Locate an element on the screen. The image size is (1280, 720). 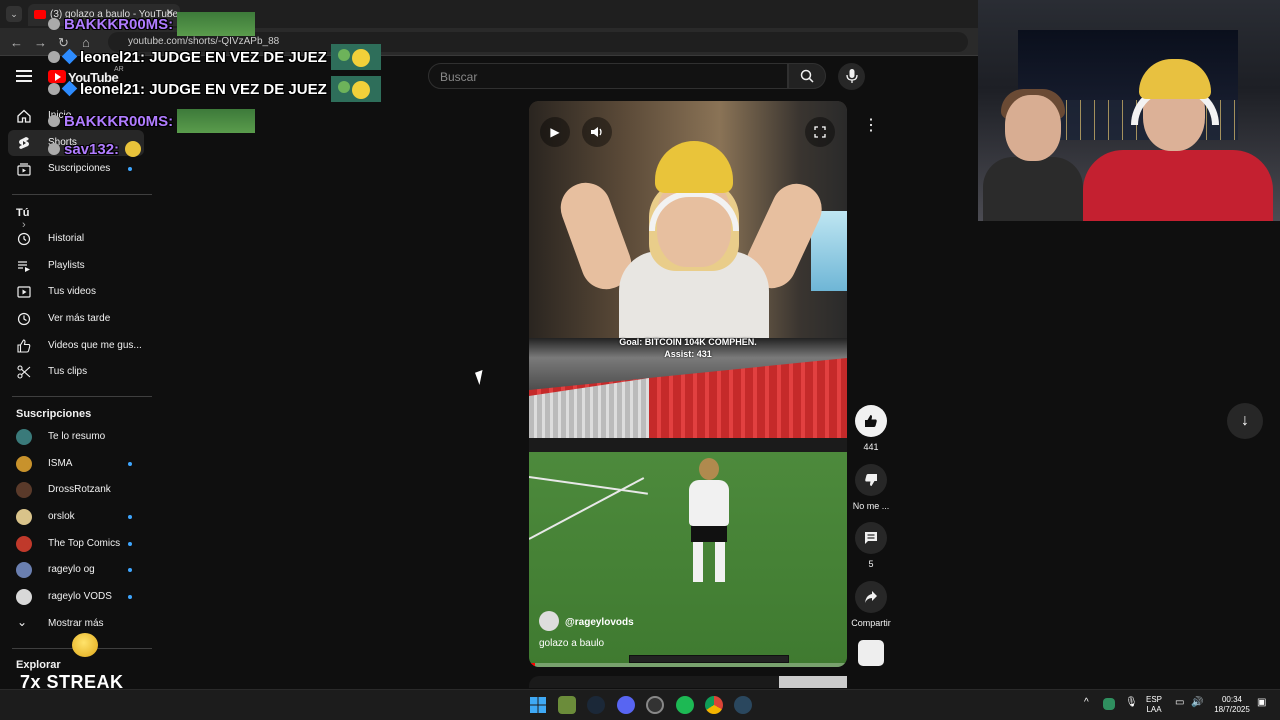
playlist-icon is located at coordinates (24, 266).